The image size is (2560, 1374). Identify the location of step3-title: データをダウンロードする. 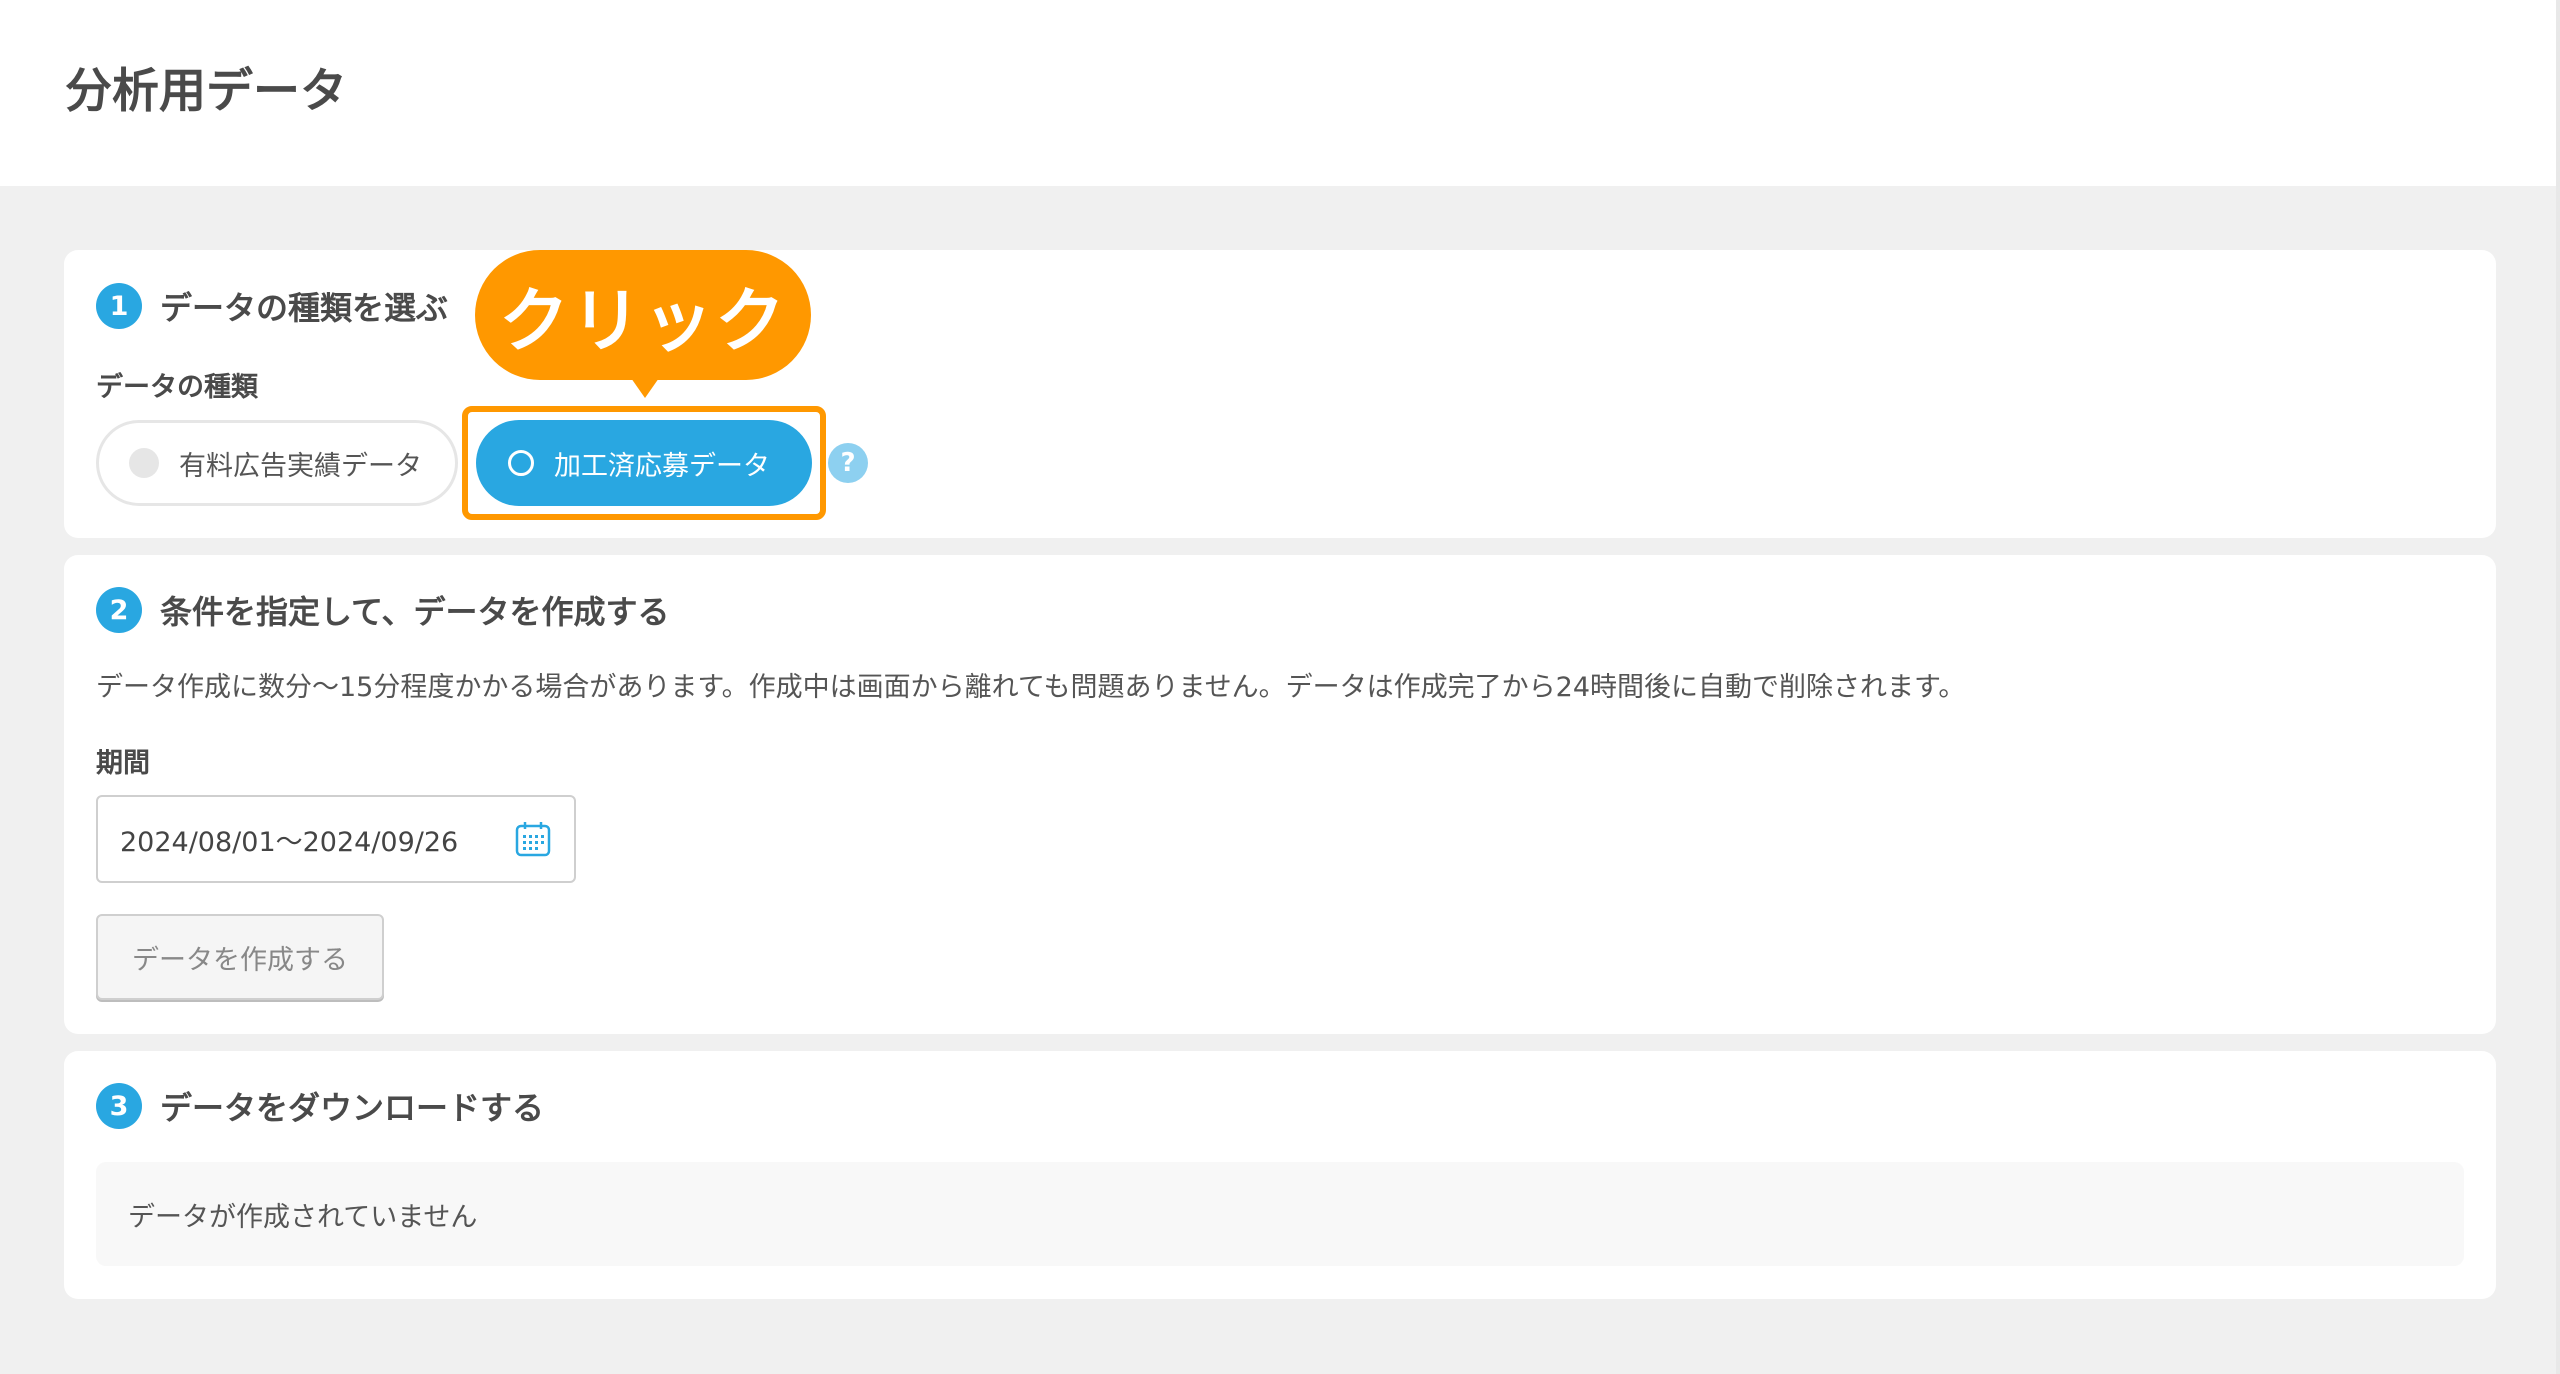
(352, 1108).